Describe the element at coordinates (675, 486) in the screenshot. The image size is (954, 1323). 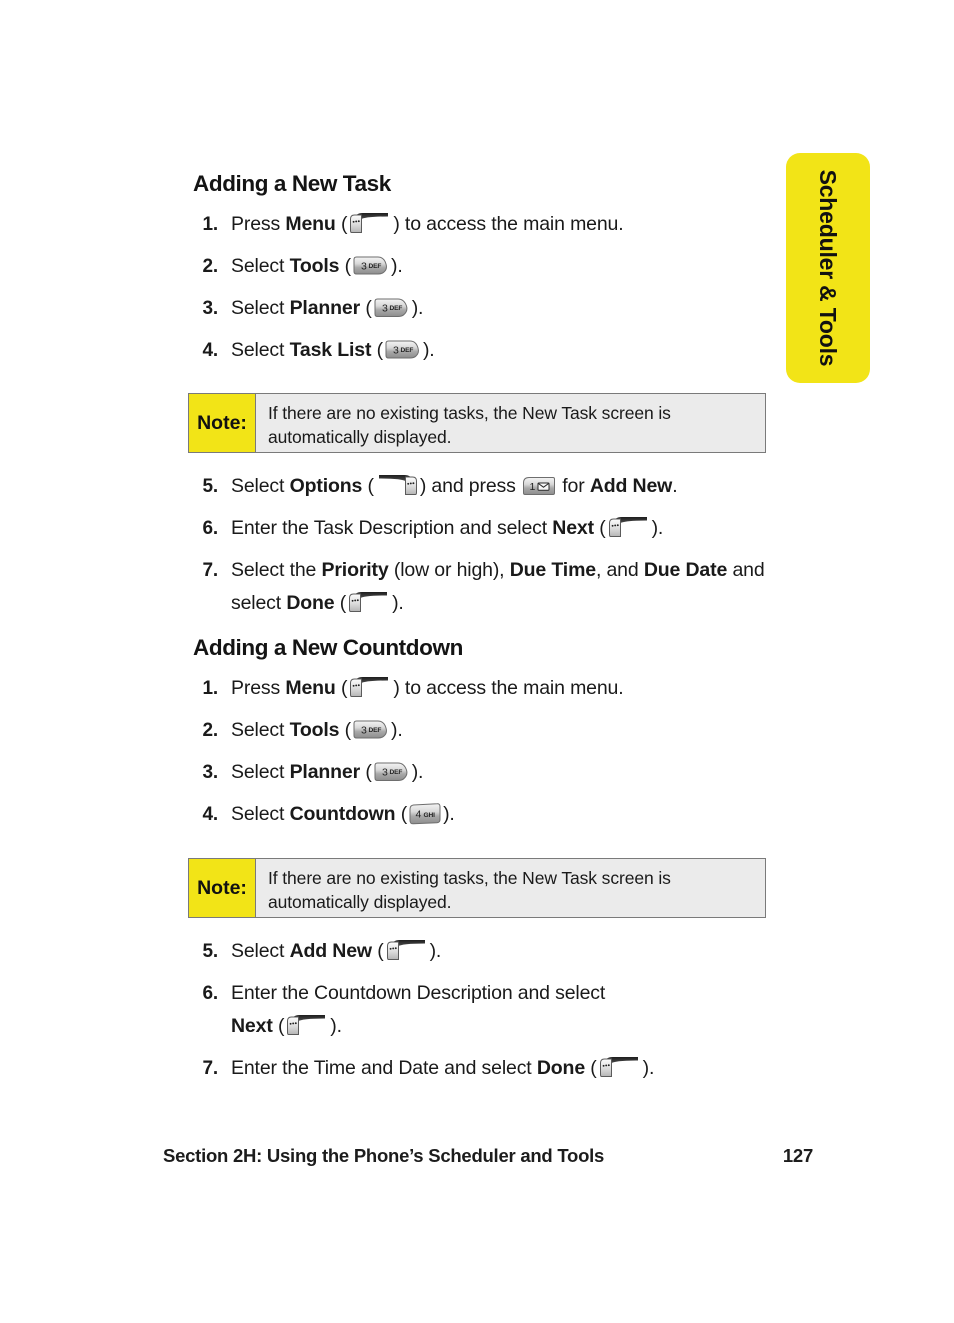
I see `step-text-segment: .` at that location.